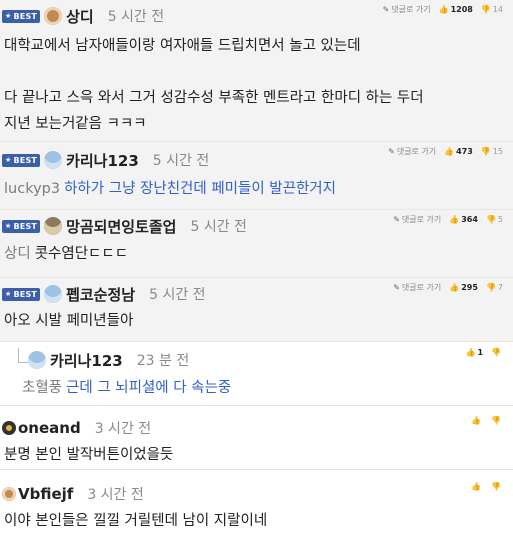  I want to click on mention-username: 초혈풍, so click(42, 388).